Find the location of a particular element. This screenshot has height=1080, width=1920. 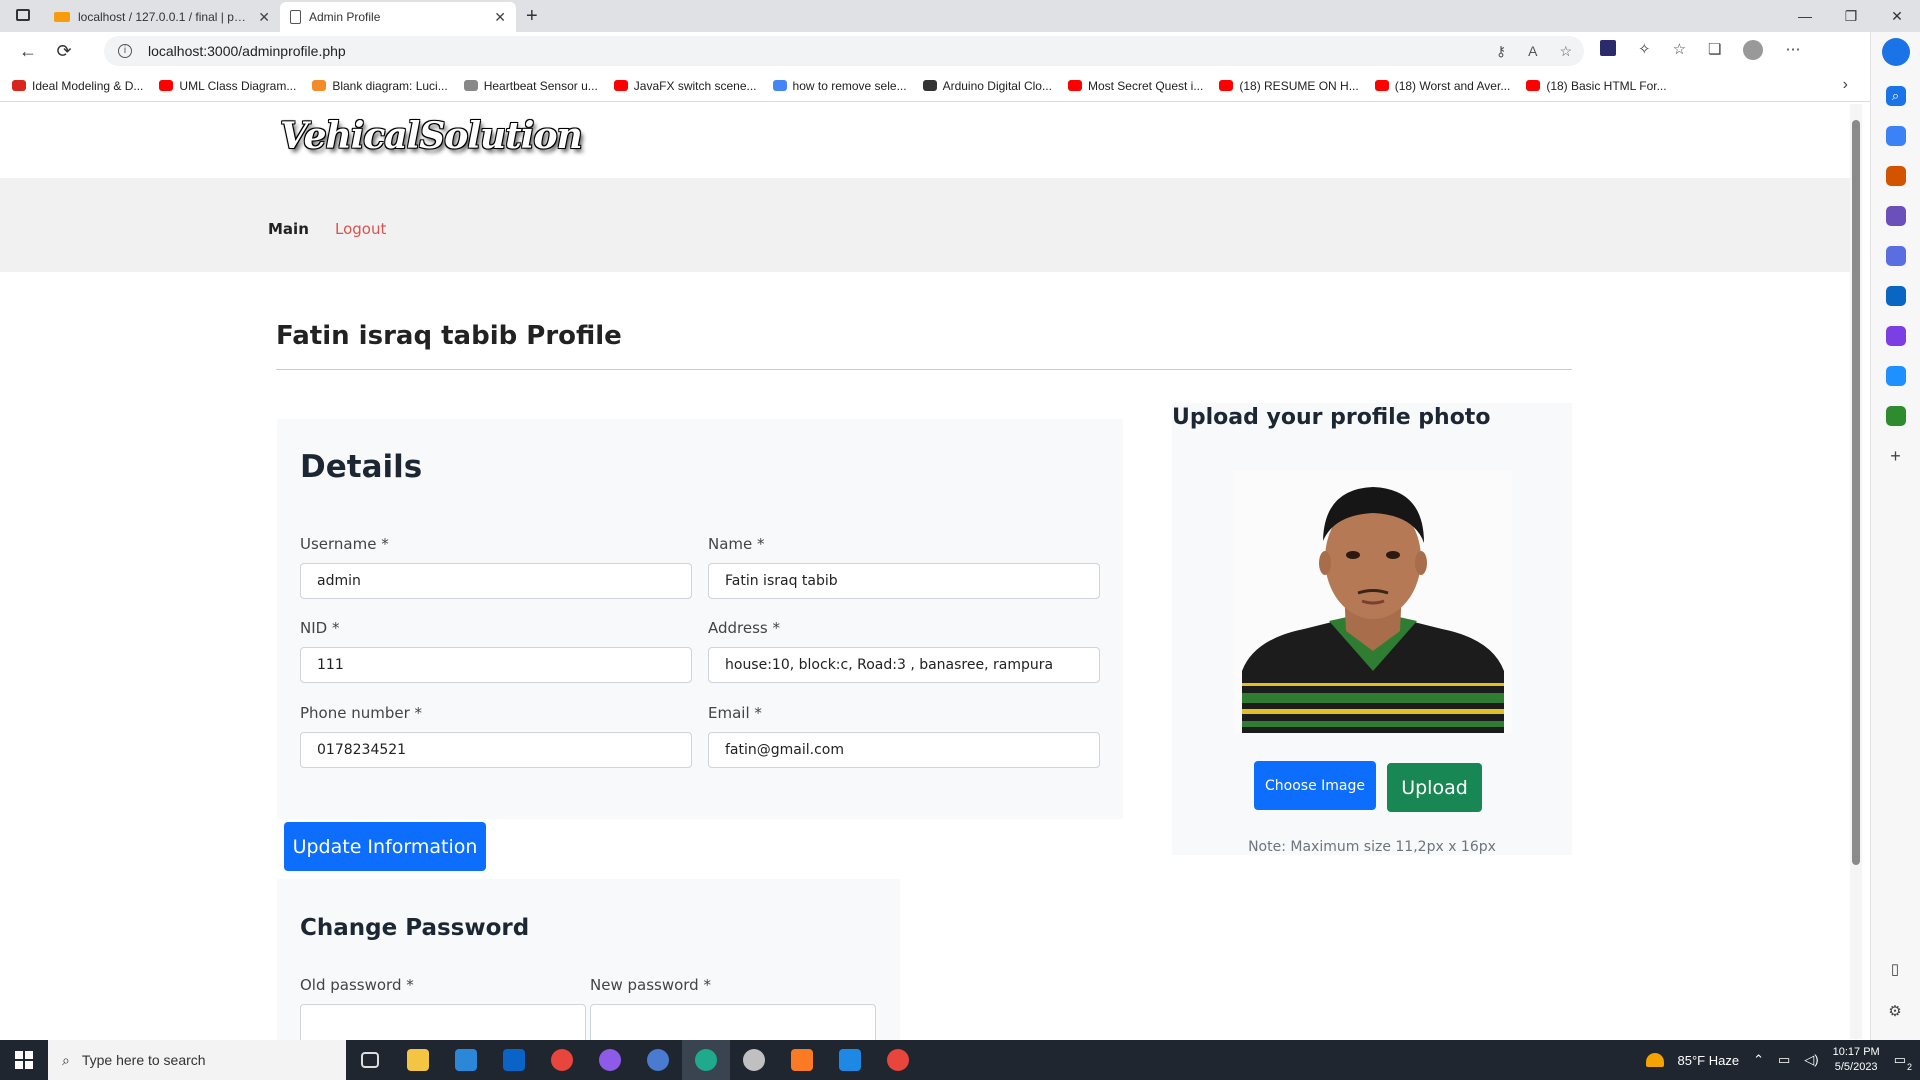

bing-icon is located at coordinates (1895, 52).